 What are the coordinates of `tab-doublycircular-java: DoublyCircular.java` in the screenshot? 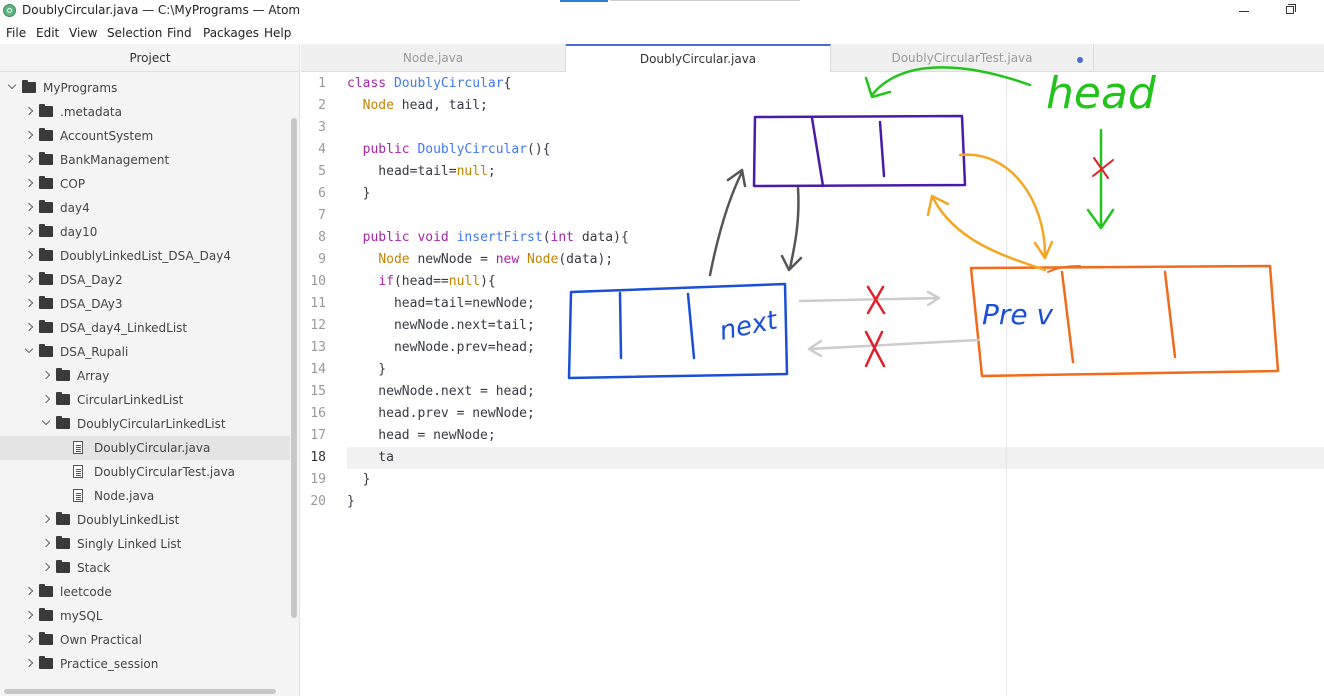 It's located at (824, 58).